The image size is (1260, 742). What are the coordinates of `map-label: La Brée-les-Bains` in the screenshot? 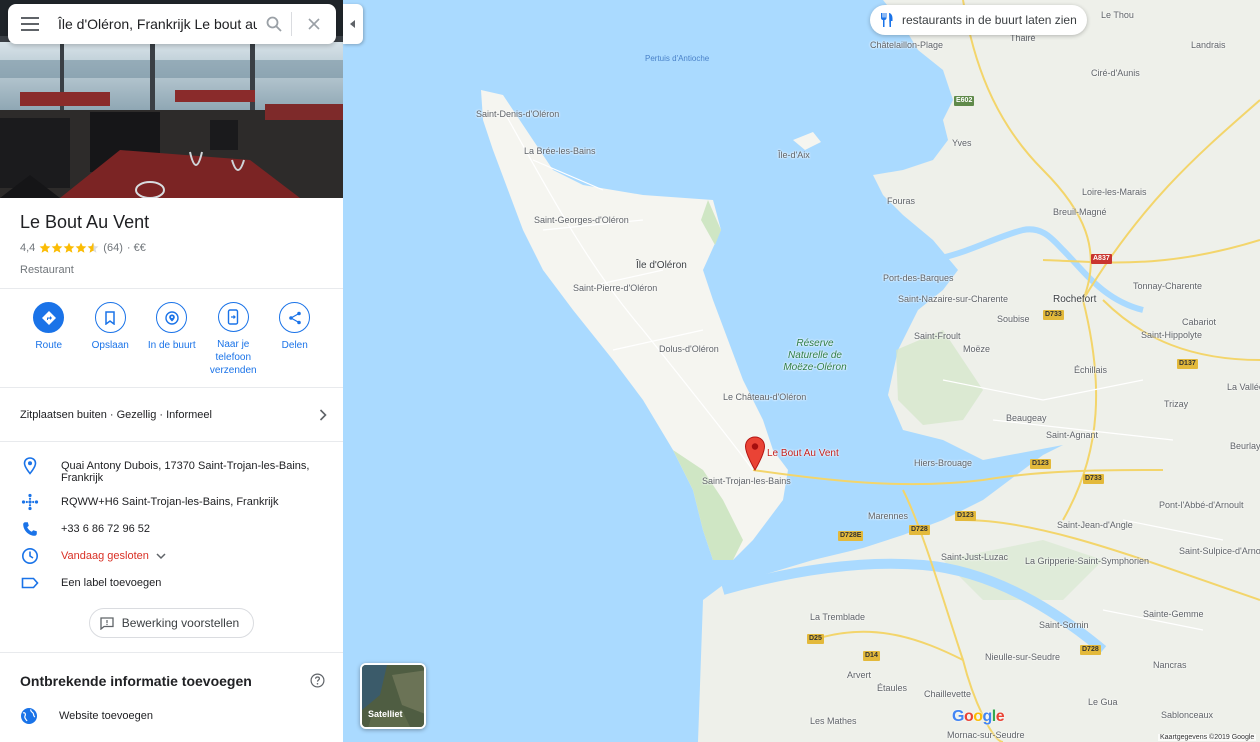 It's located at (560, 151).